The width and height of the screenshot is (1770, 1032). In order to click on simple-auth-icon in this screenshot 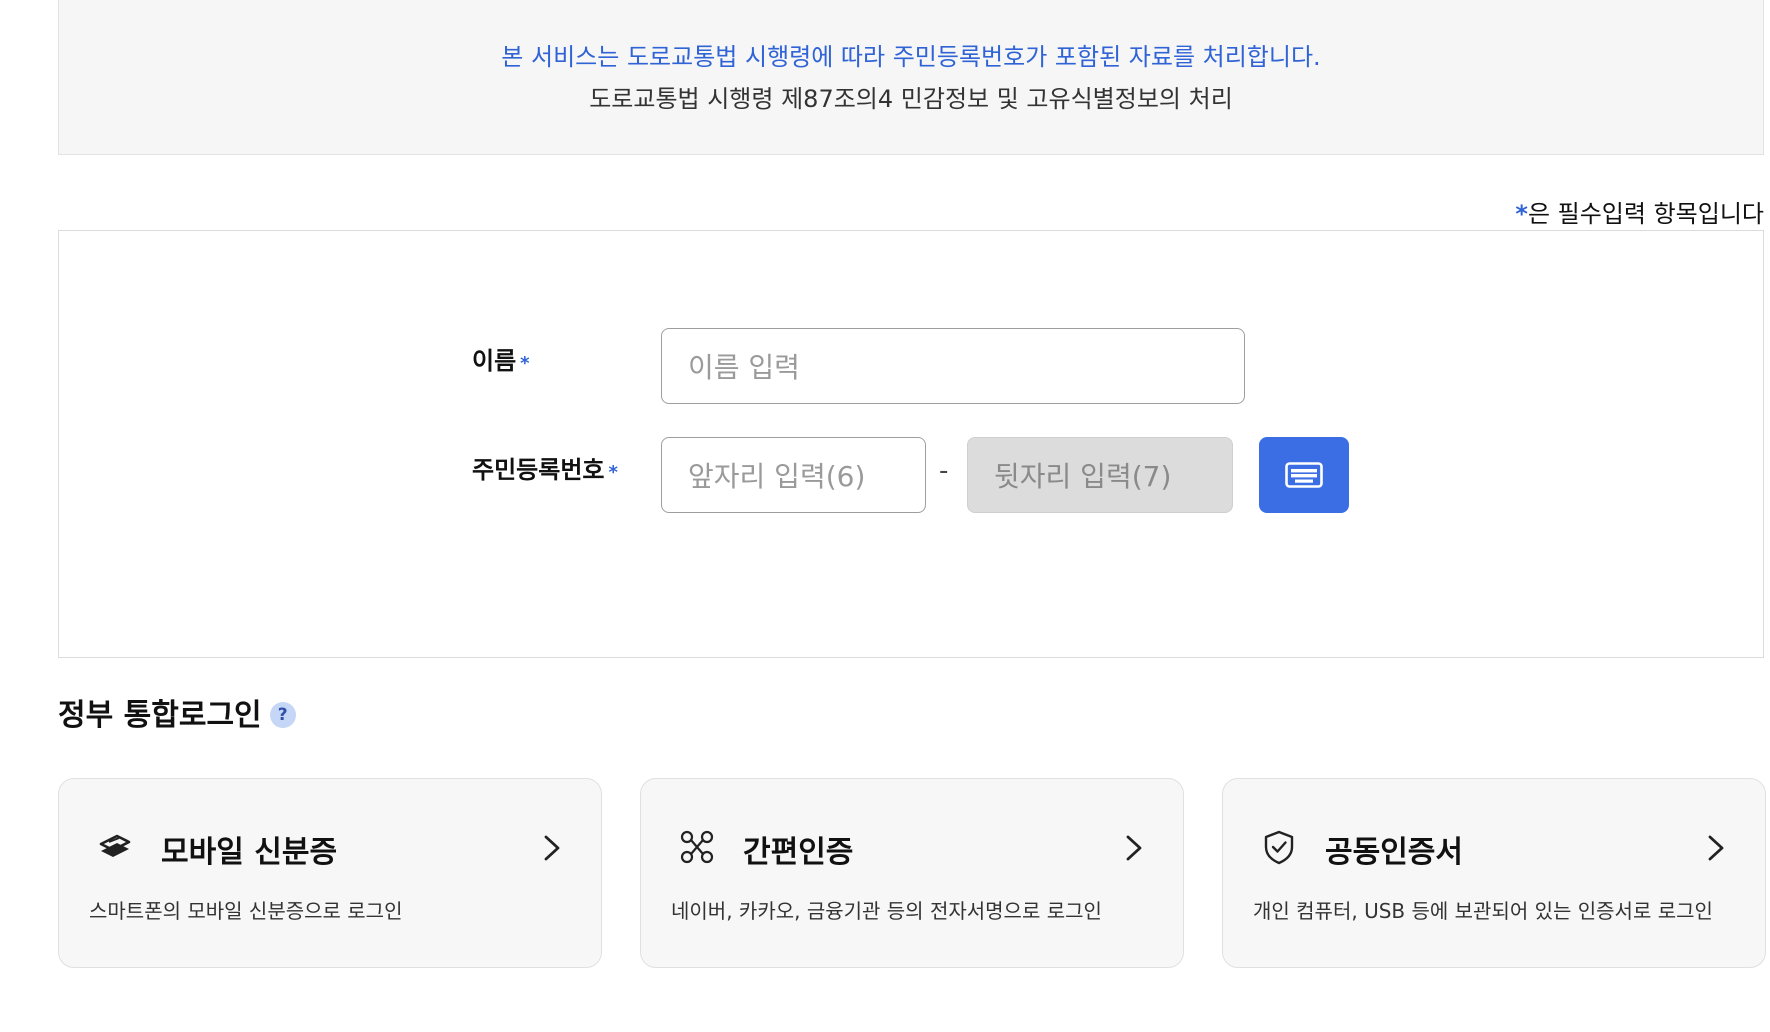, I will do `click(697, 847)`.